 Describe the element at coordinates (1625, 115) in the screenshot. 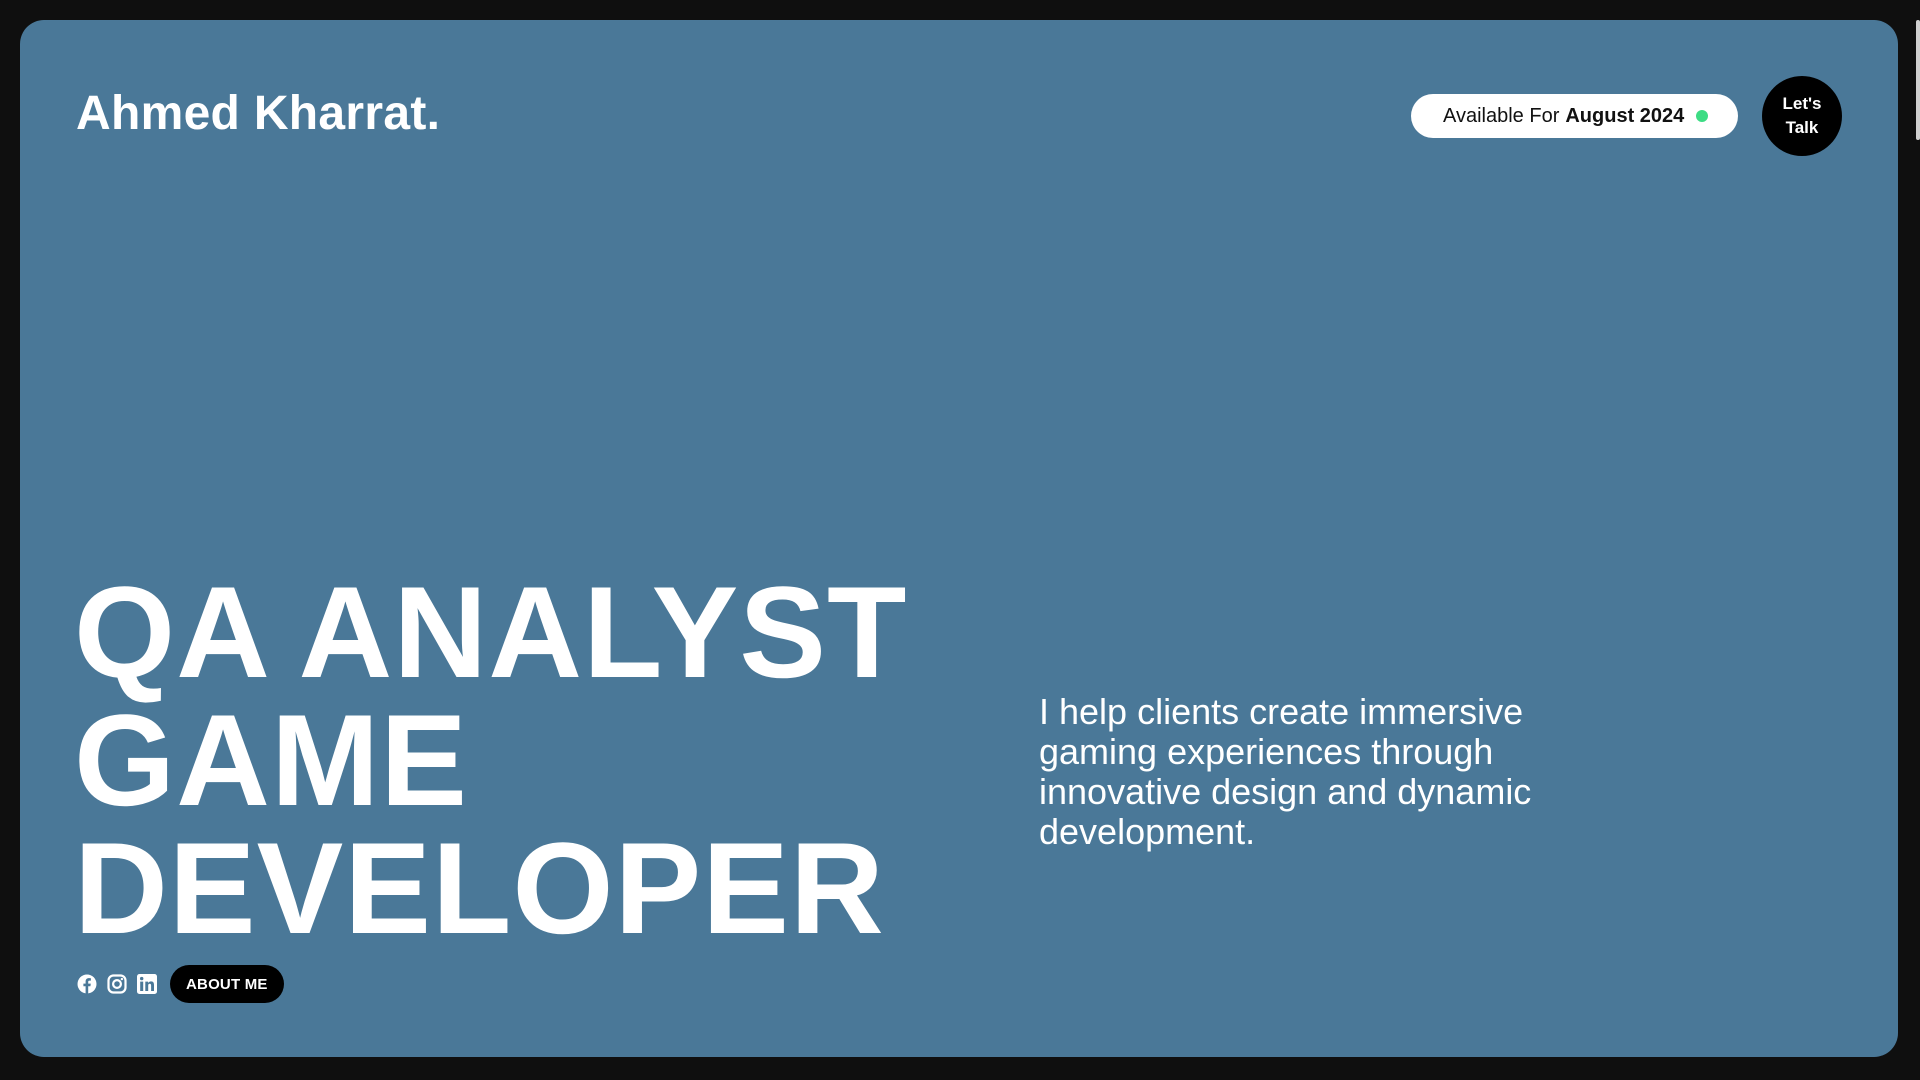

I see `availability-date: August 2024` at that location.